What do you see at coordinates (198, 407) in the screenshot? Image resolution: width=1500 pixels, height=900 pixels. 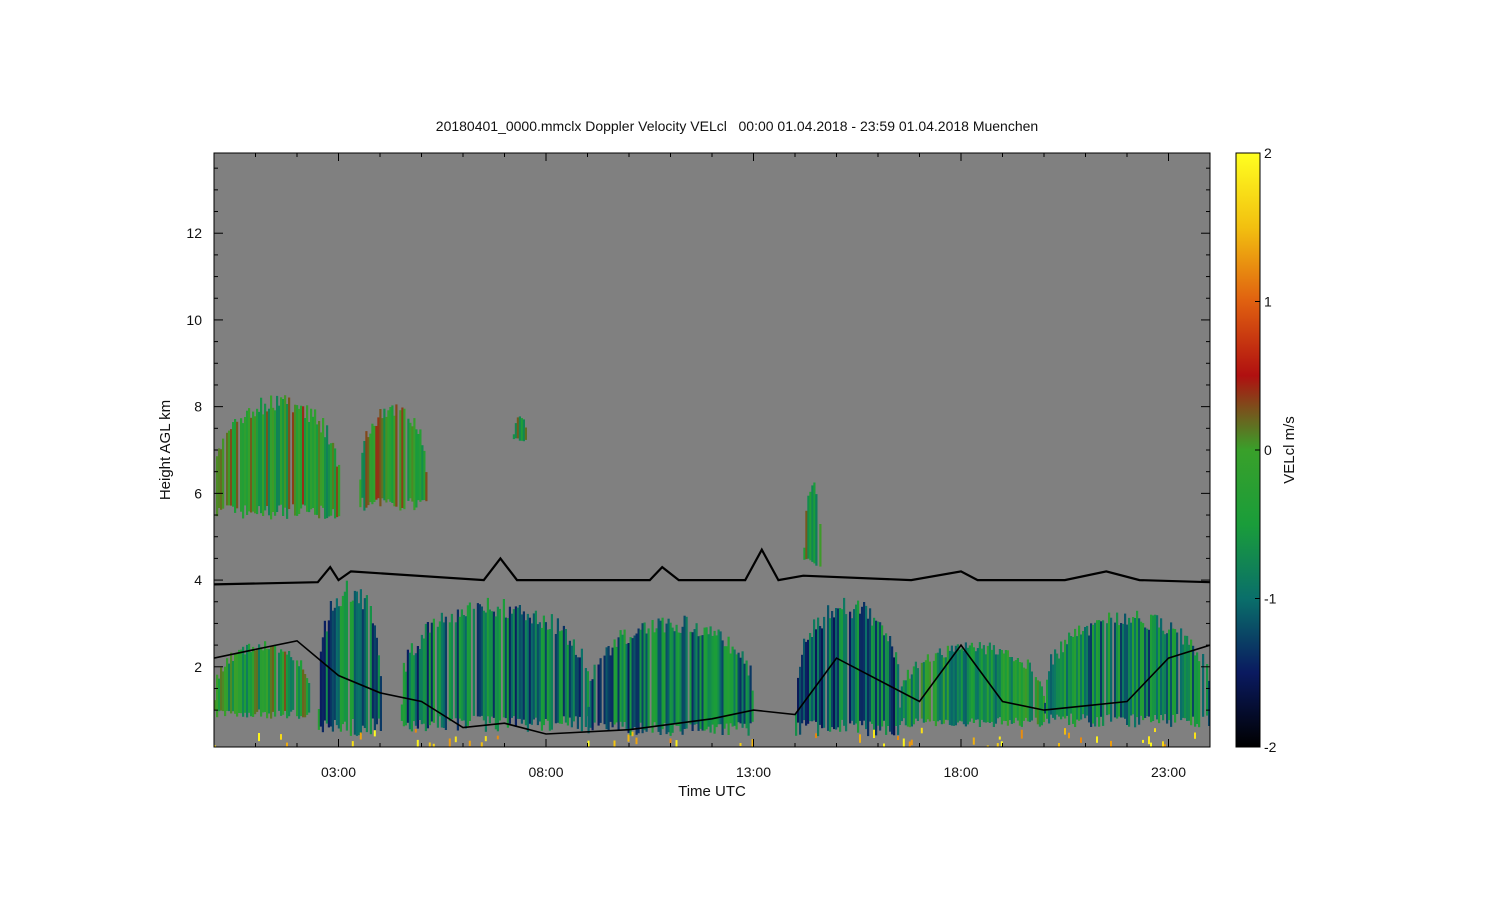 I see `y-tick-label: 8` at bounding box center [198, 407].